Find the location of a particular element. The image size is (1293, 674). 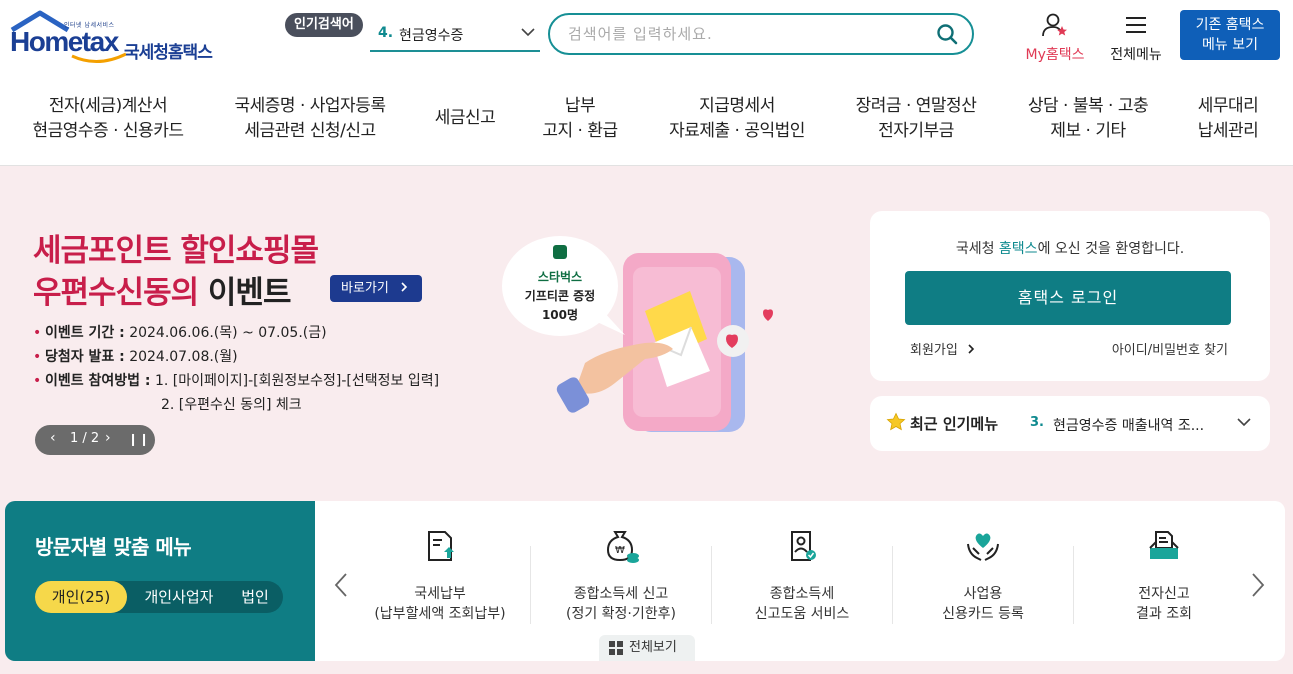

nav-tax-filing: 세금신고 is located at coordinates (465, 118).